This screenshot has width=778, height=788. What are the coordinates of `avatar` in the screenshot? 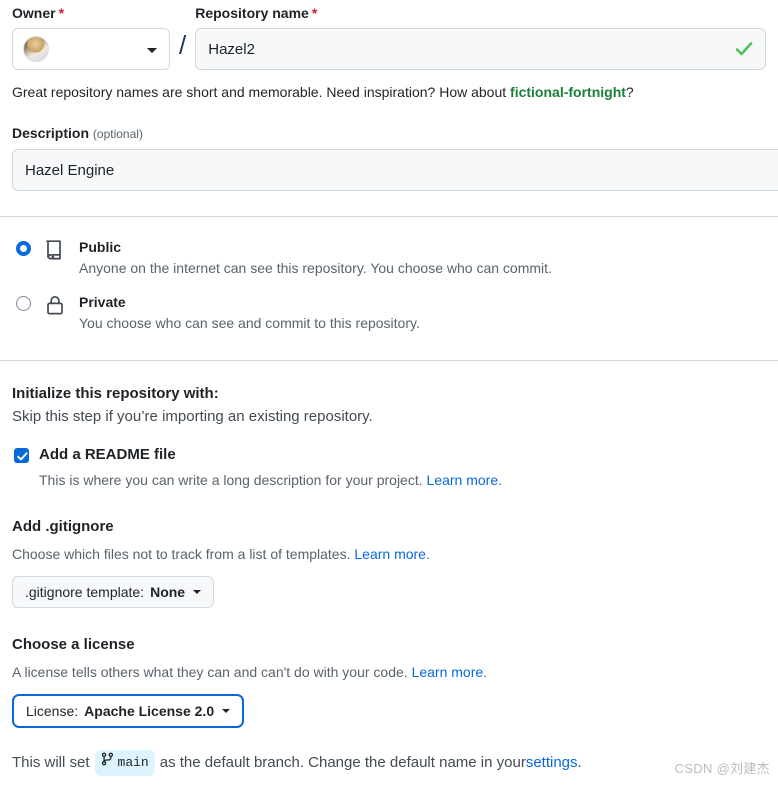 It's located at (36, 49).